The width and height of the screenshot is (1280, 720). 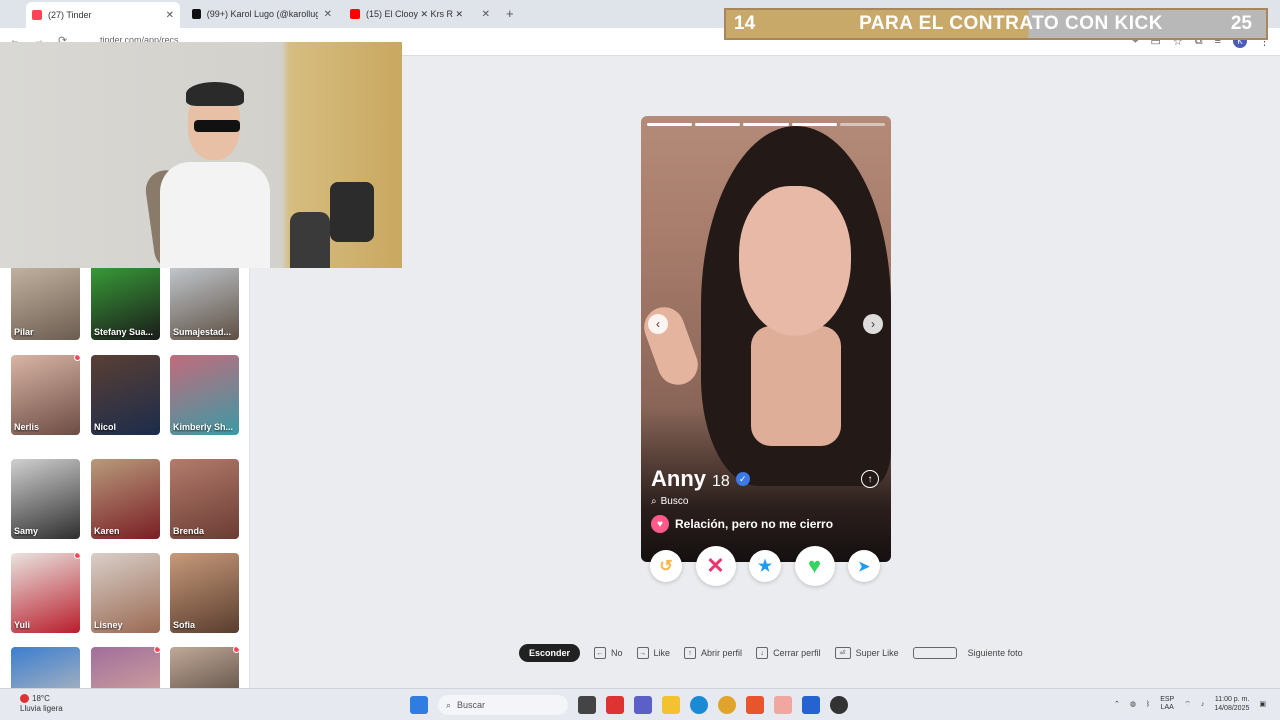 I want to click on shortcut-super-like: ⏎ Super Like, so click(x=866, y=653).